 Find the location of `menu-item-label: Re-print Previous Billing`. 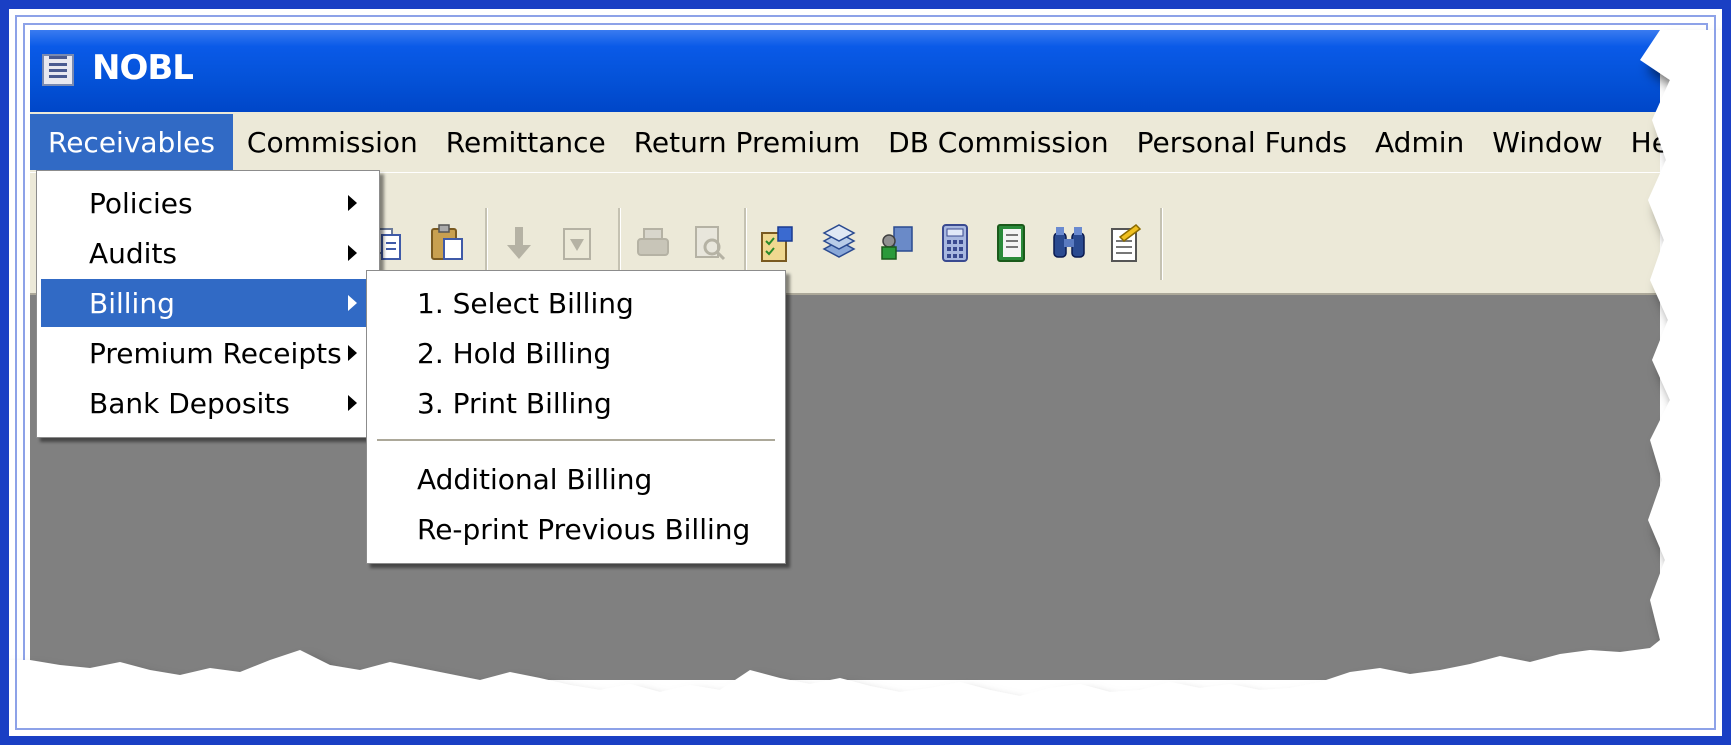

menu-item-label: Re-print Previous Billing is located at coordinates (584, 529).